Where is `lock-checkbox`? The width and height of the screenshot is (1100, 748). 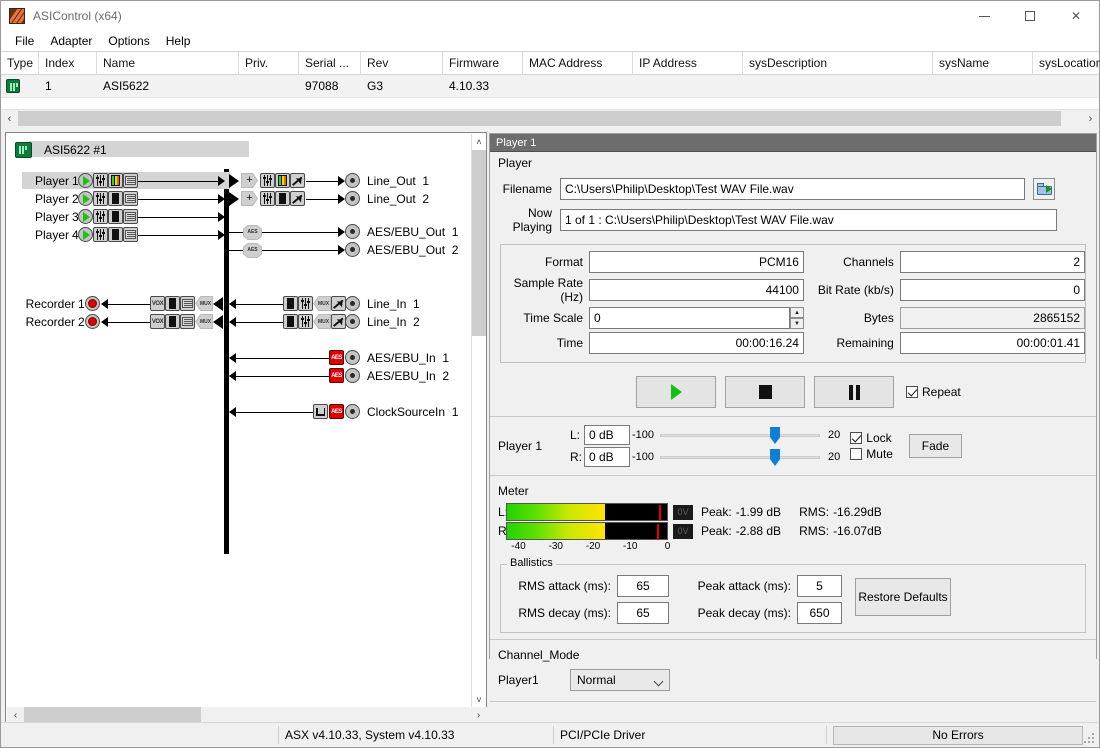 lock-checkbox is located at coordinates (856, 438).